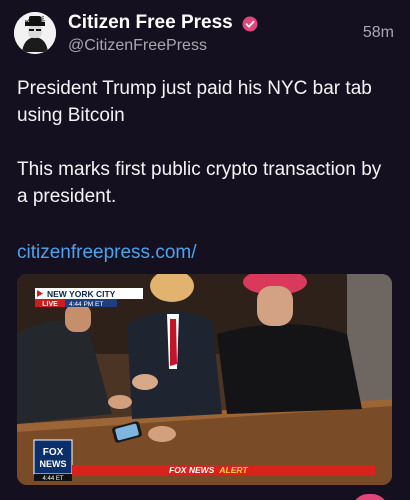  Describe the element at coordinates (86, 304) in the screenshot. I see `live-time: 4:44 PM ET` at that location.